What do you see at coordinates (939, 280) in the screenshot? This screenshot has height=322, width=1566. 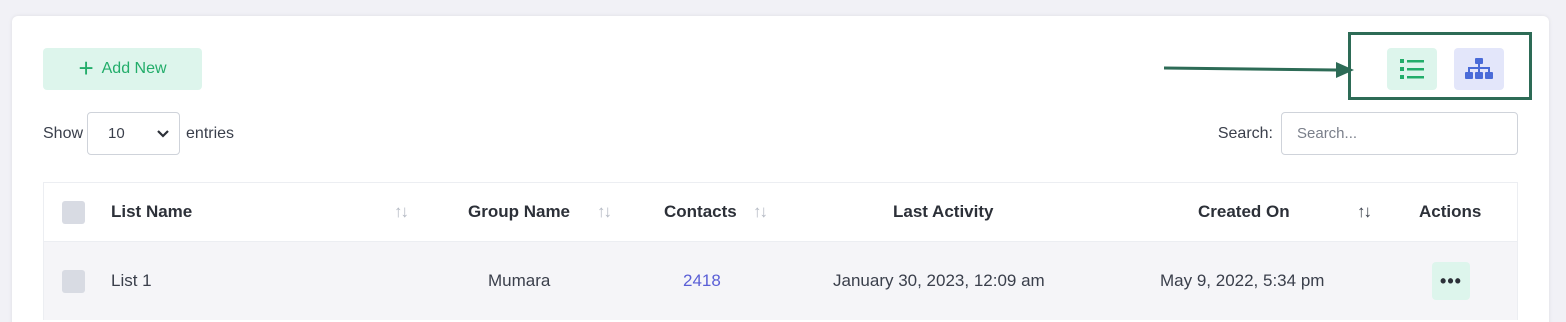 I see `cell-last-activity: January 30, 2023, 12:09 am` at bounding box center [939, 280].